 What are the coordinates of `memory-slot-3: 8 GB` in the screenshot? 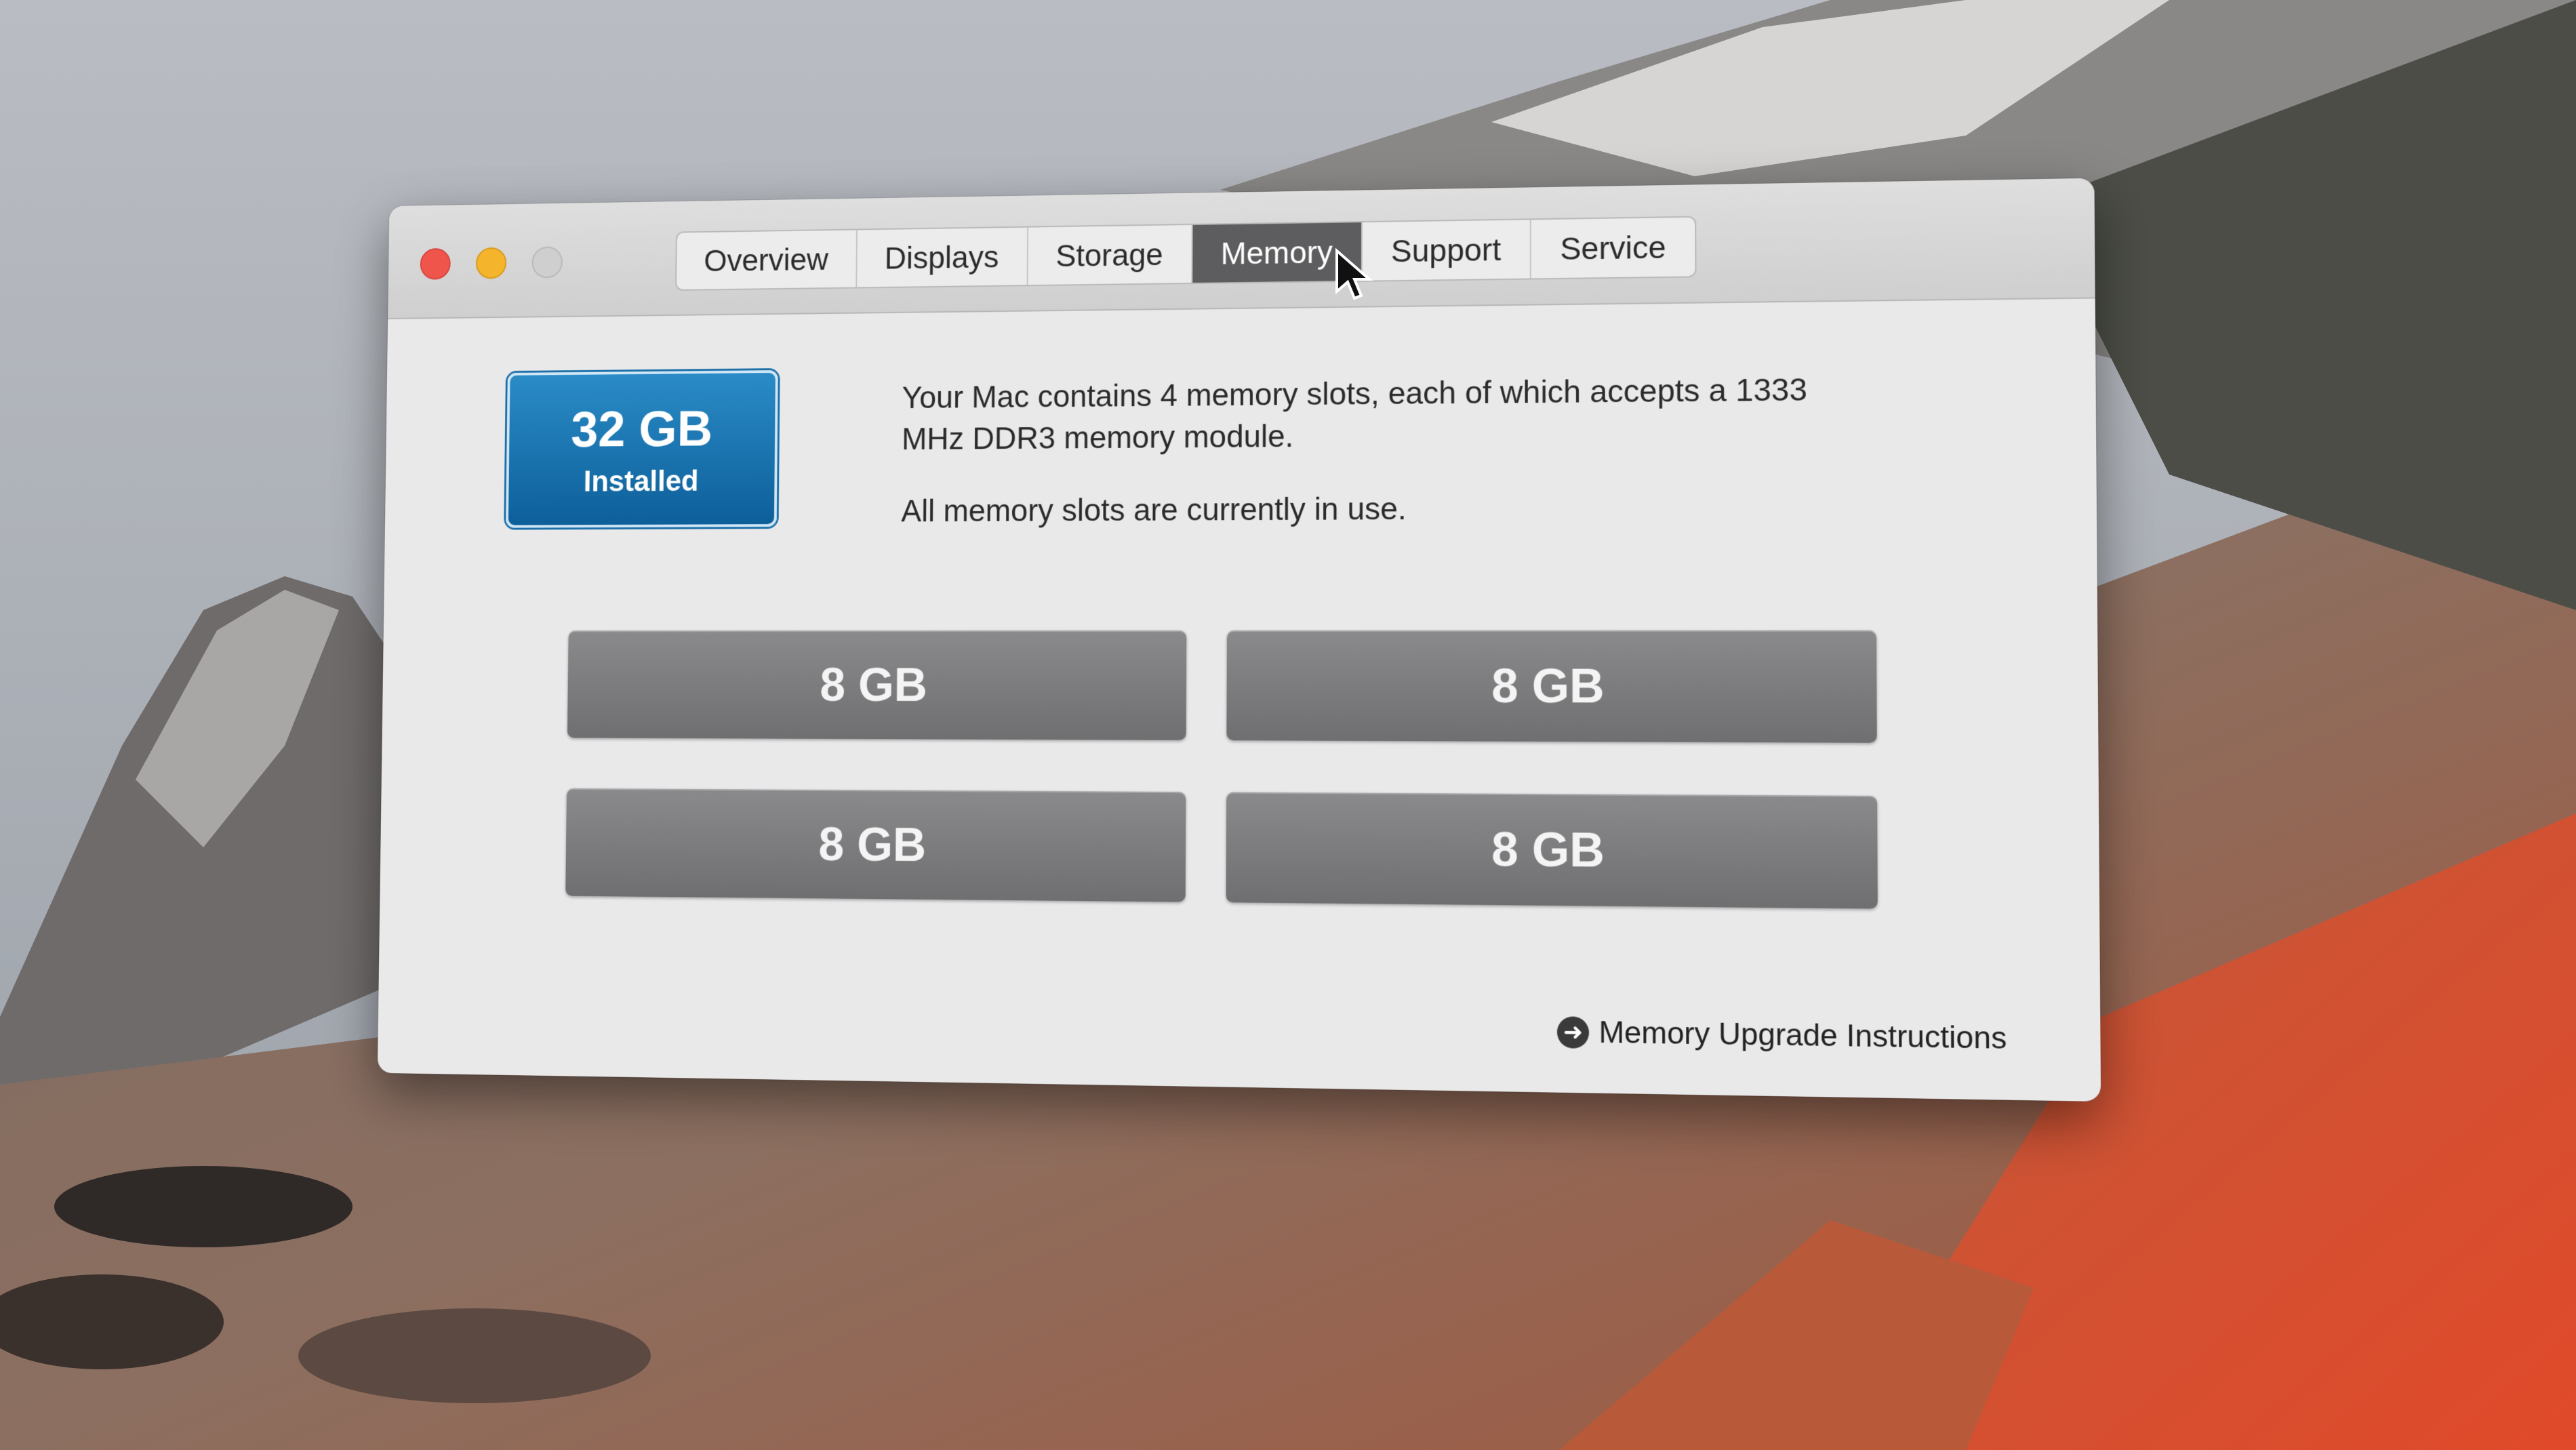 It's located at (875, 845).